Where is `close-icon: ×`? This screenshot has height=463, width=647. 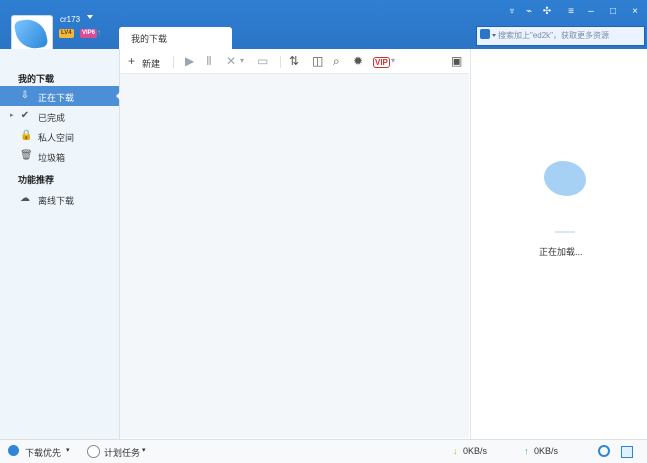 close-icon: × is located at coordinates (635, 12).